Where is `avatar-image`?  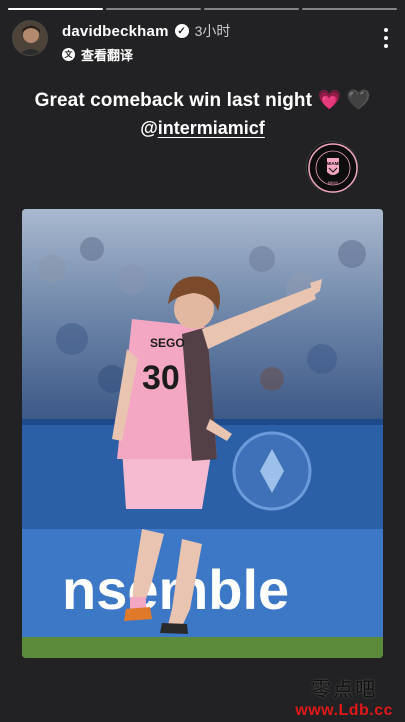
avatar-image is located at coordinates (30, 38).